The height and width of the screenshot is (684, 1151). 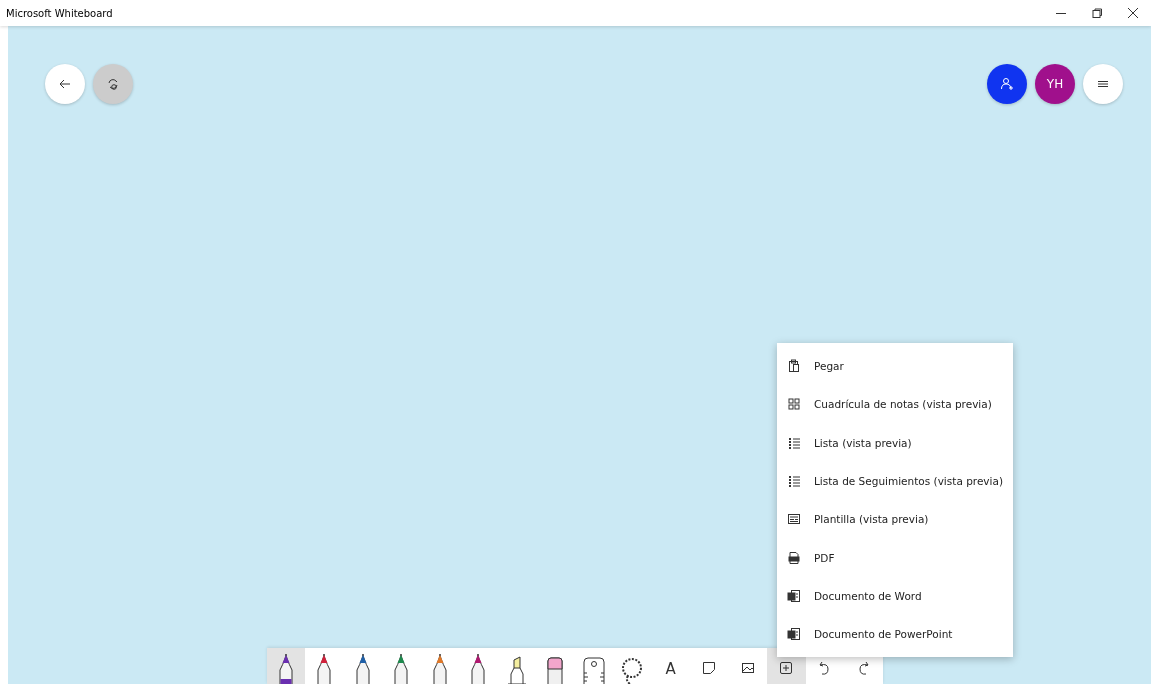 I want to click on user-avatar: YH, so click(x=1055, y=84).